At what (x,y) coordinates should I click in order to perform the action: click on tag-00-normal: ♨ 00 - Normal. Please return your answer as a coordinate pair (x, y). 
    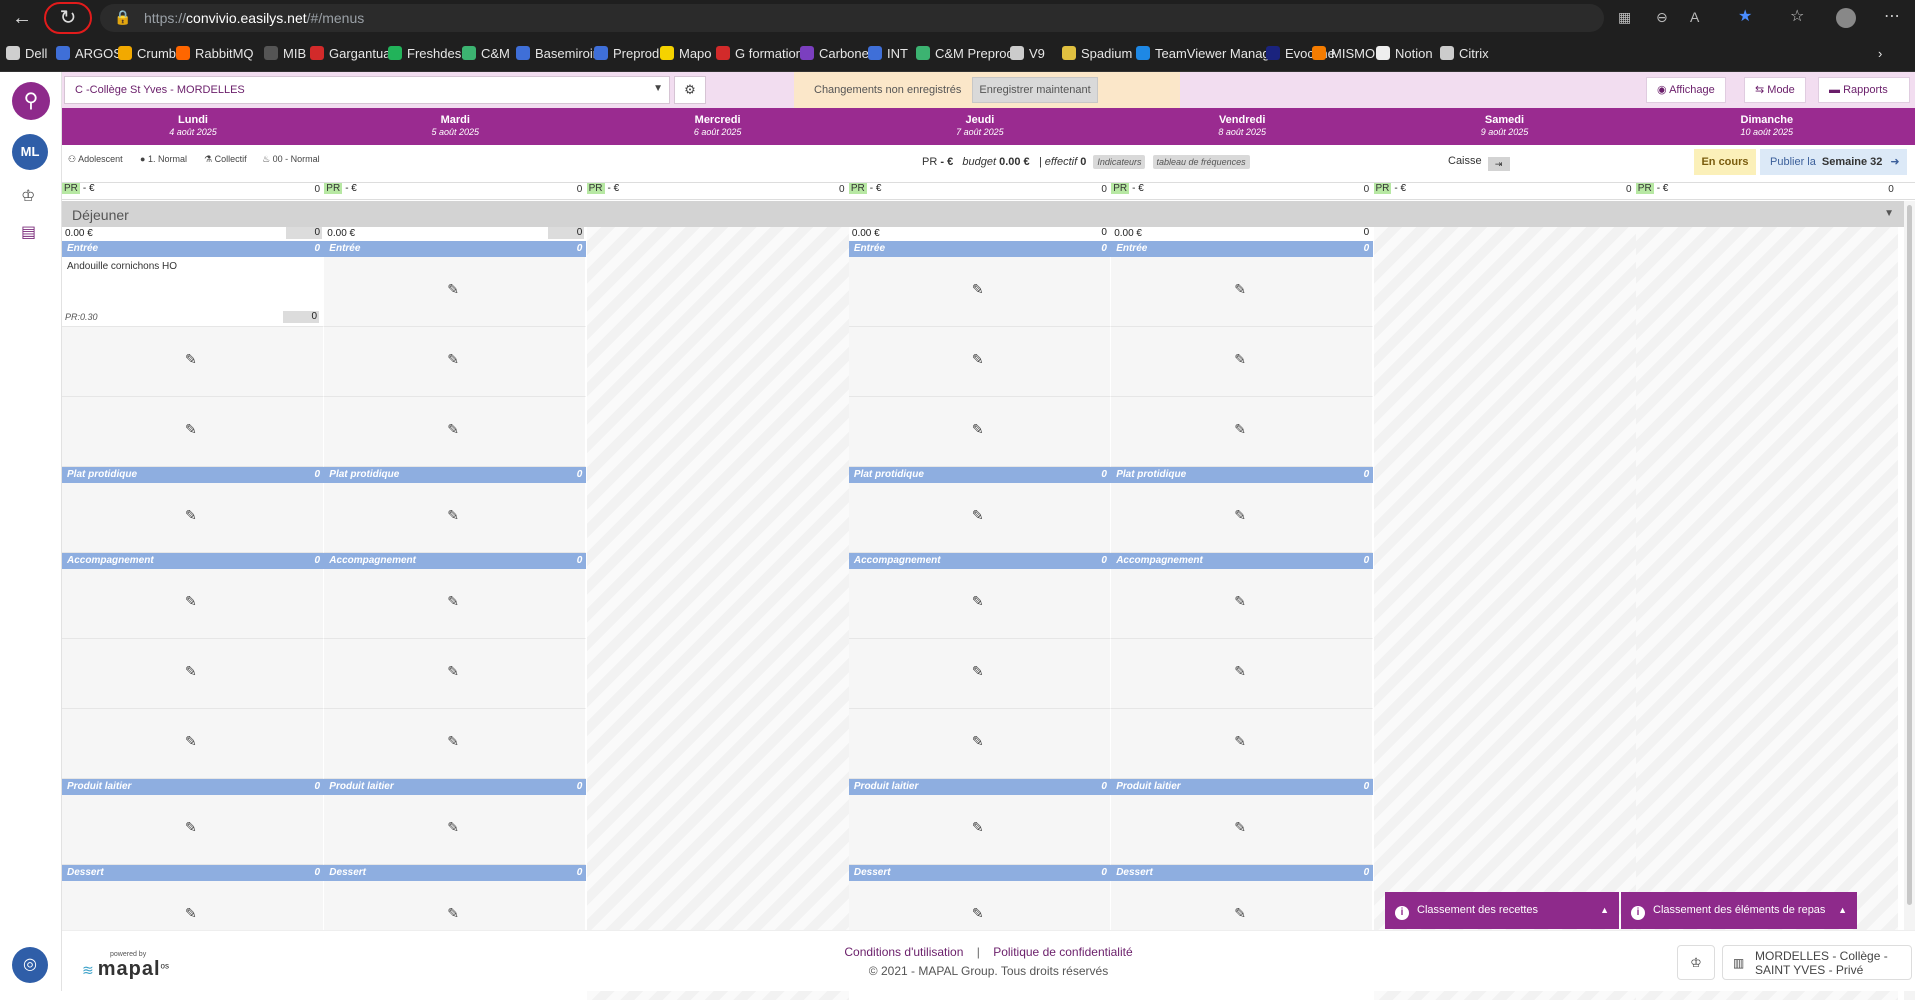
    Looking at the image, I should click on (291, 159).